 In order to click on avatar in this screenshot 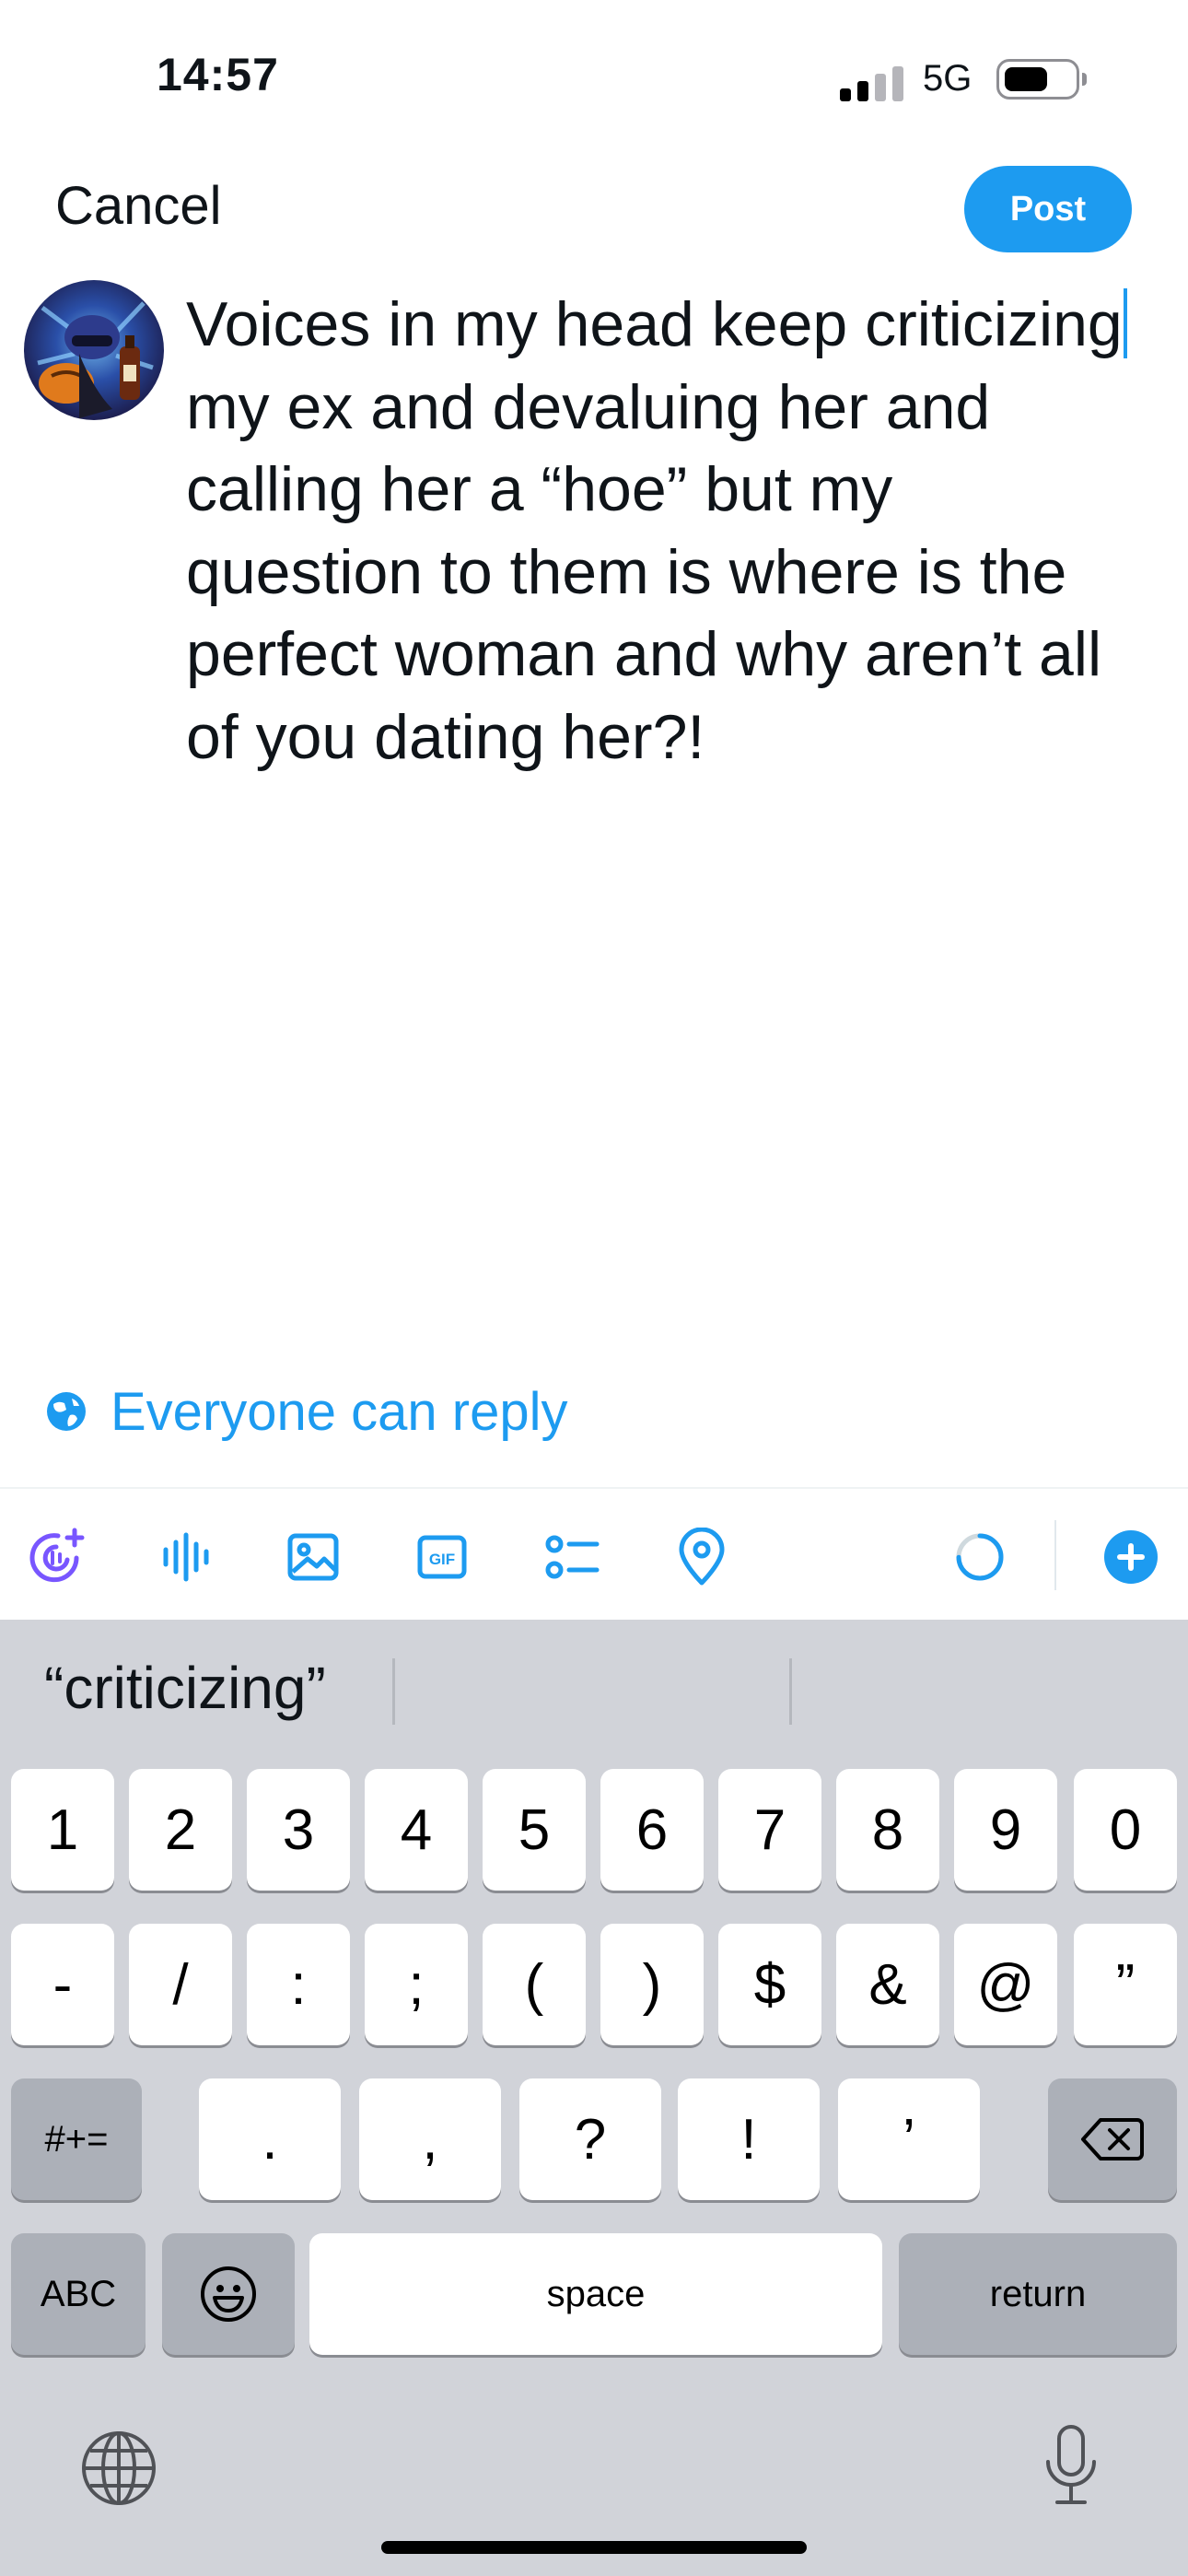, I will do `click(94, 350)`.